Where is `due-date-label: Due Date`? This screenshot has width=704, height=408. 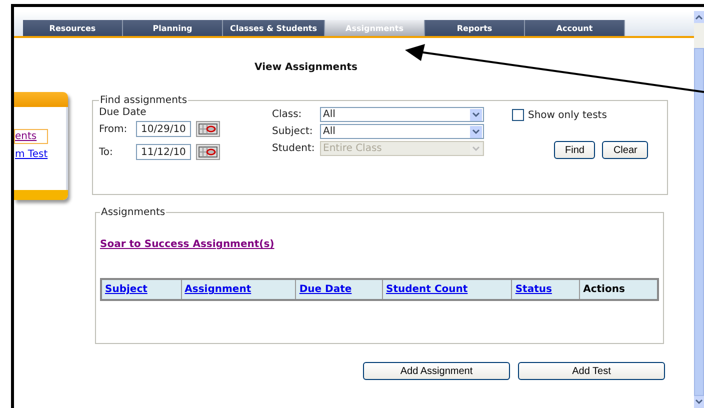 due-date-label: Due Date is located at coordinates (123, 112).